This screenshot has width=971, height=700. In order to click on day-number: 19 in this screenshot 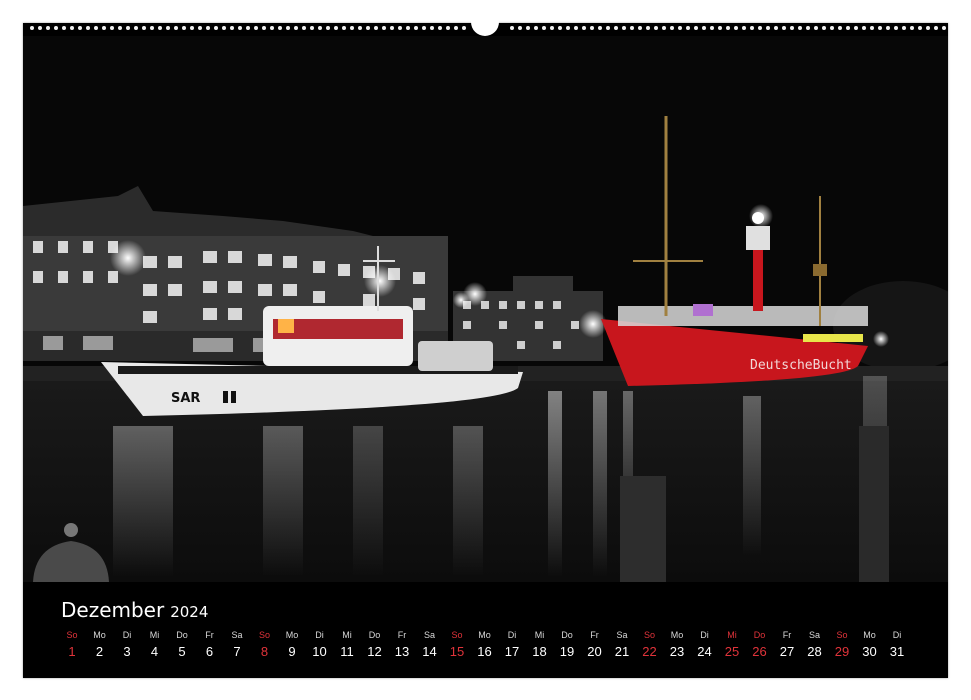, I will do `click(567, 651)`.